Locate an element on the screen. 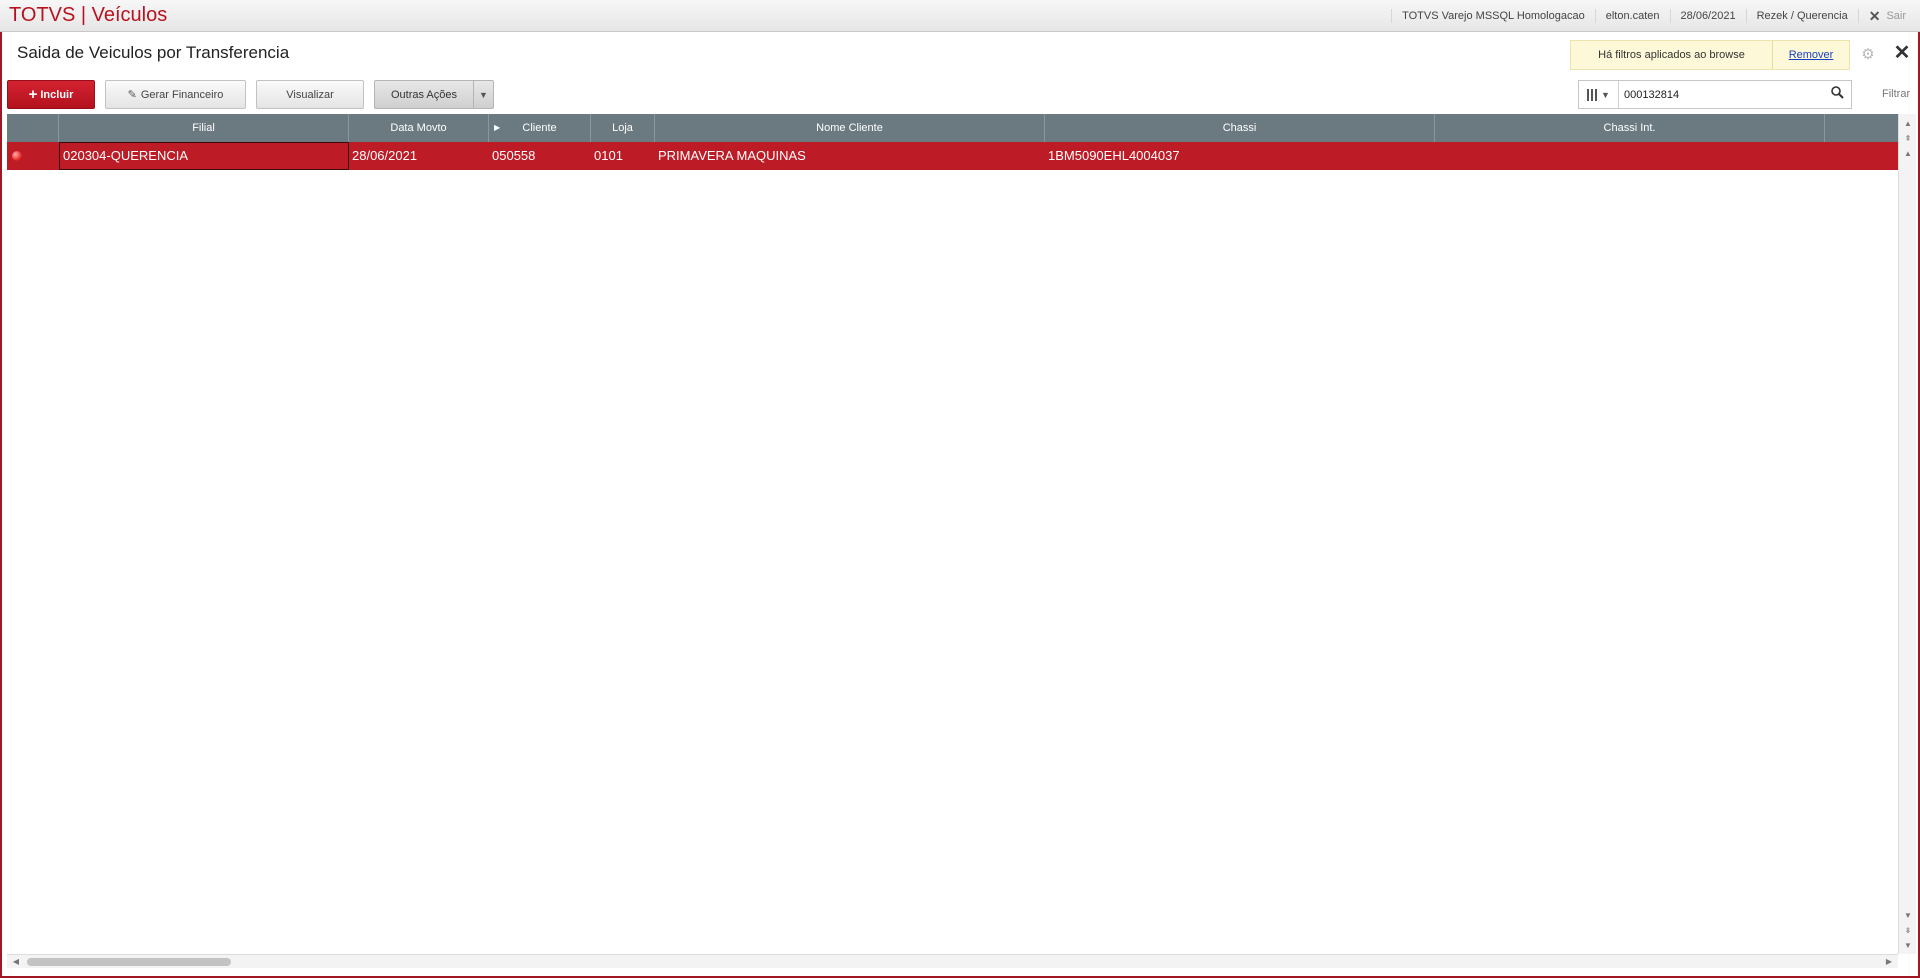 This screenshot has width=1920, height=978. filter-notice: Há filtros aplicados ao browse Remover is located at coordinates (1710, 55).